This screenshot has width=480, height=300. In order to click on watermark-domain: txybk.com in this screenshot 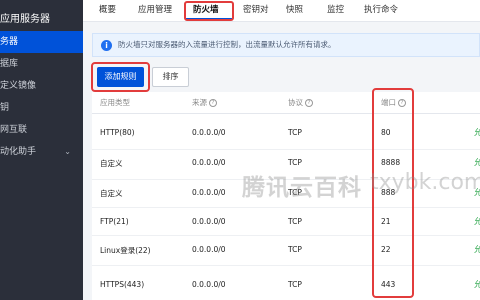, I will do `click(425, 182)`.